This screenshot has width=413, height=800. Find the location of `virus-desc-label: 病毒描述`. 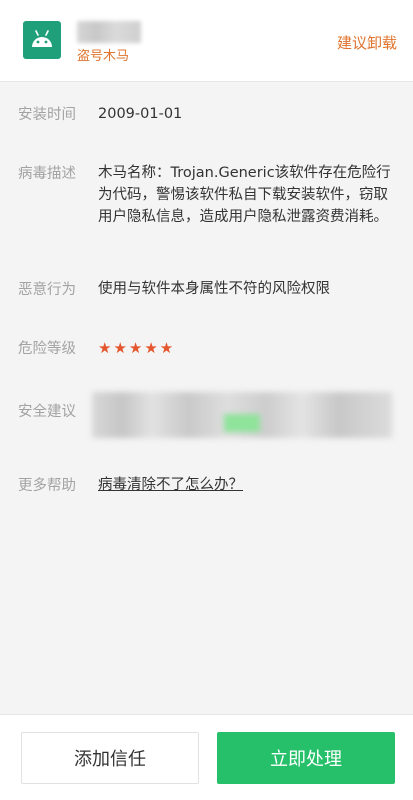

virus-desc-label: 病毒描述 is located at coordinates (47, 174).